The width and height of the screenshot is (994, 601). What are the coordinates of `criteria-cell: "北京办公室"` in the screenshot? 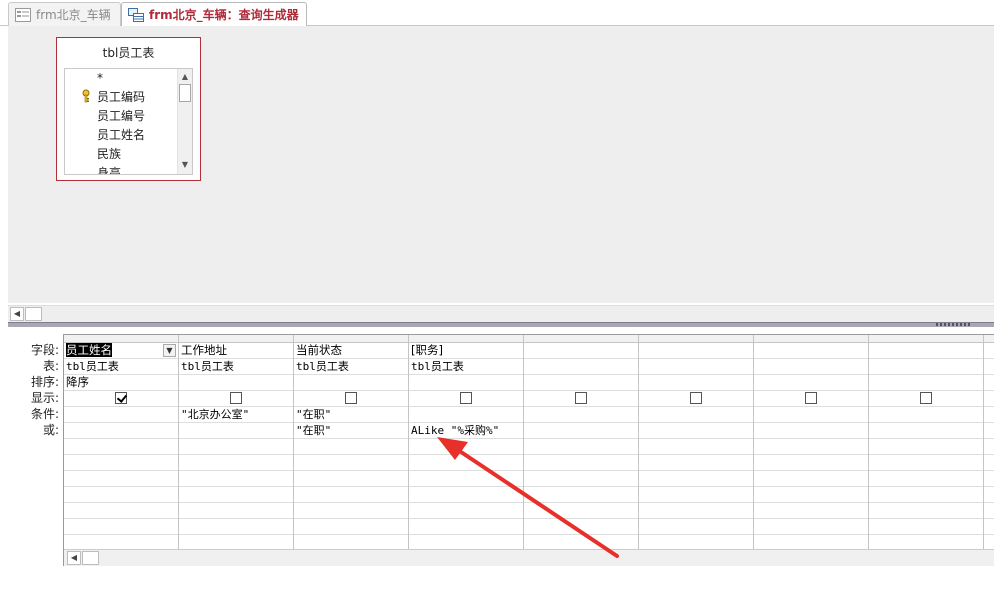 It's located at (236, 415).